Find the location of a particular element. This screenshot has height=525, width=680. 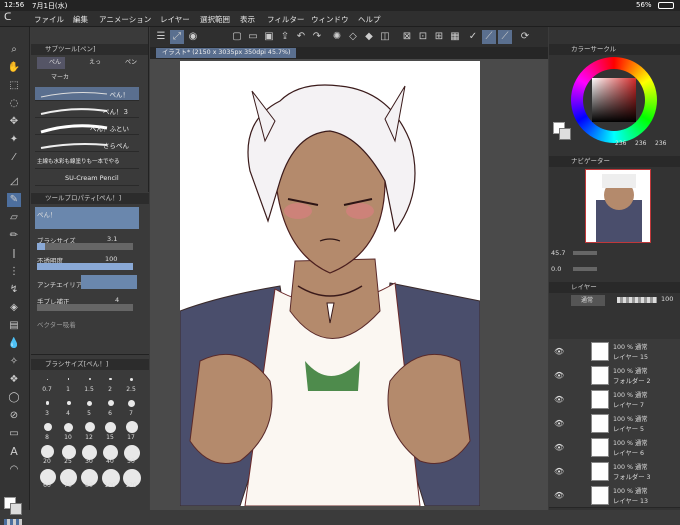

redo-icon: ↷ is located at coordinates (317, 37).